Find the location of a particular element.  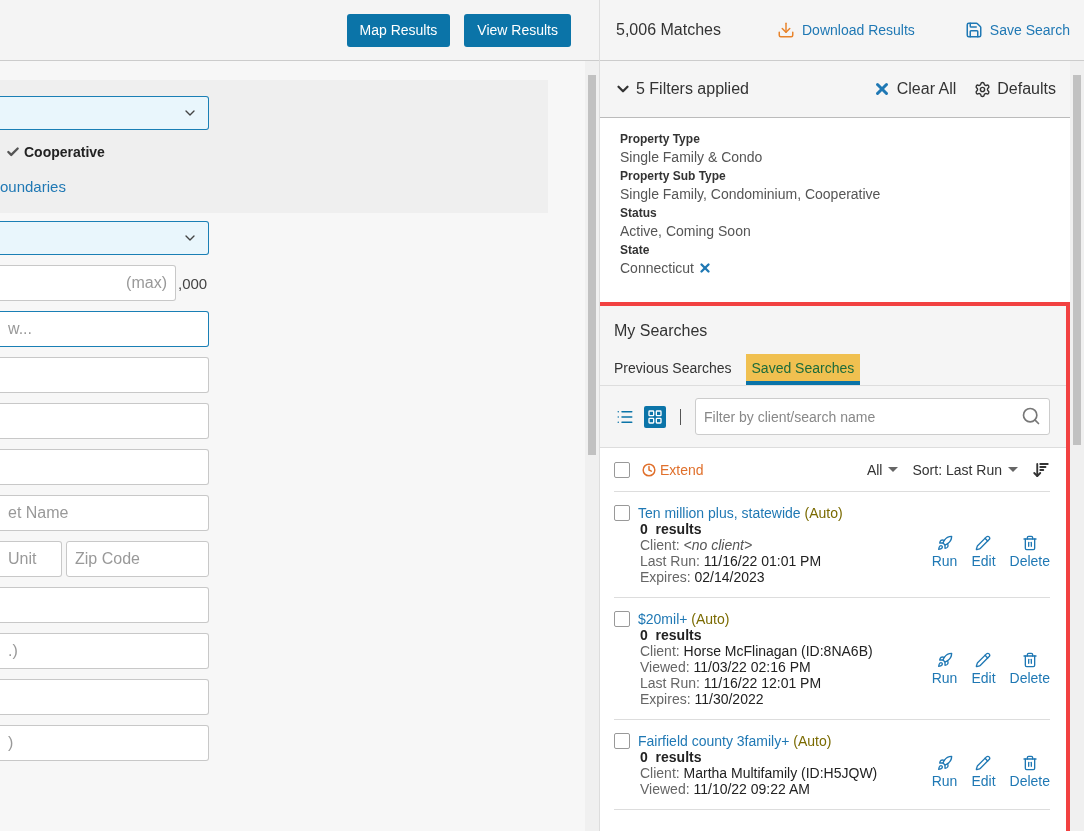

filter-label: Status is located at coordinates (639, 213).